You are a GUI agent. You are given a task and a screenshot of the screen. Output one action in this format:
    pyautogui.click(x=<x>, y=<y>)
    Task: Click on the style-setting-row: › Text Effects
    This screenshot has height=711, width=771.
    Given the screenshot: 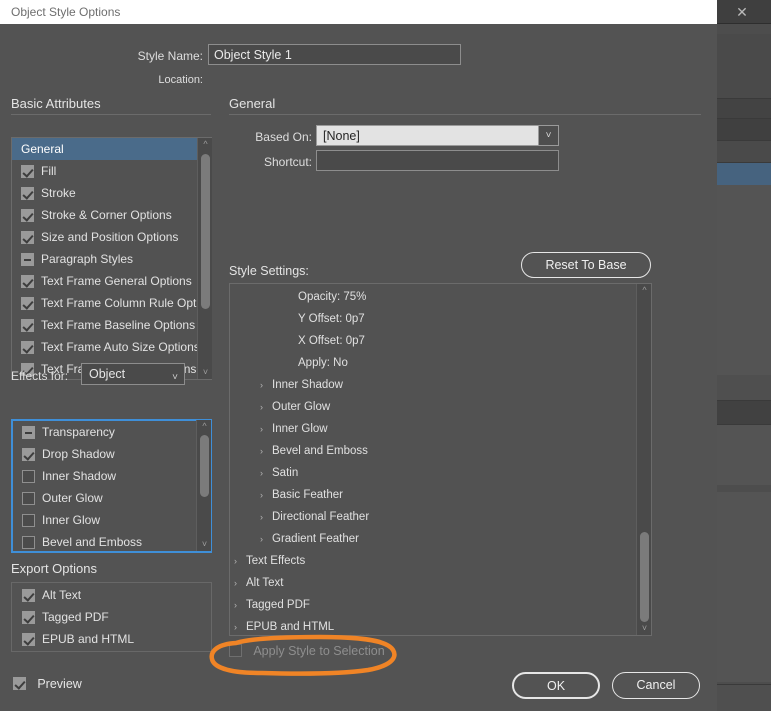 What is the action you would take?
    pyautogui.click(x=430, y=561)
    